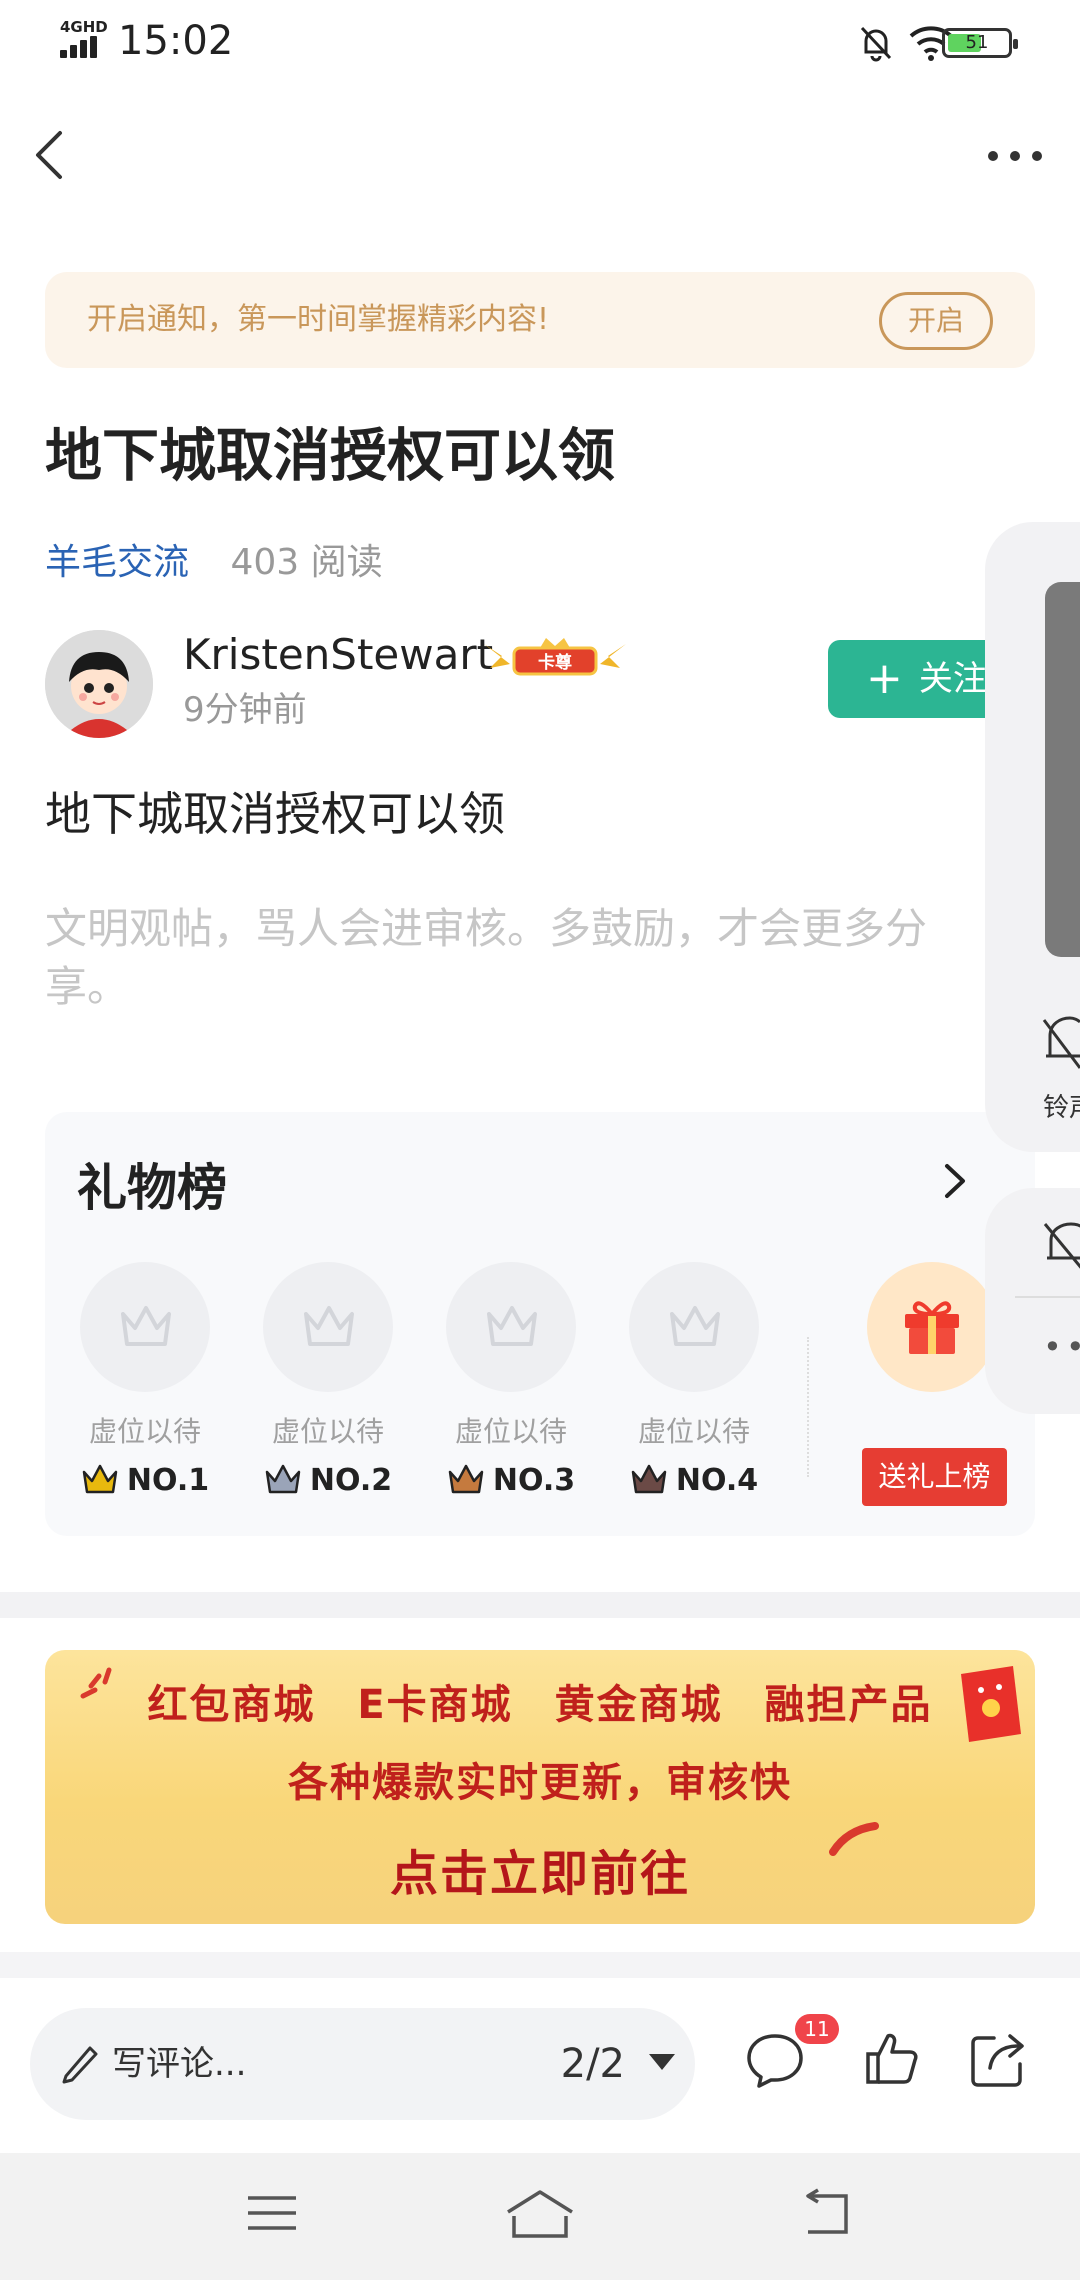 This screenshot has width=1080, height=2280. I want to click on vip-badge: 卡尊, so click(555, 657).